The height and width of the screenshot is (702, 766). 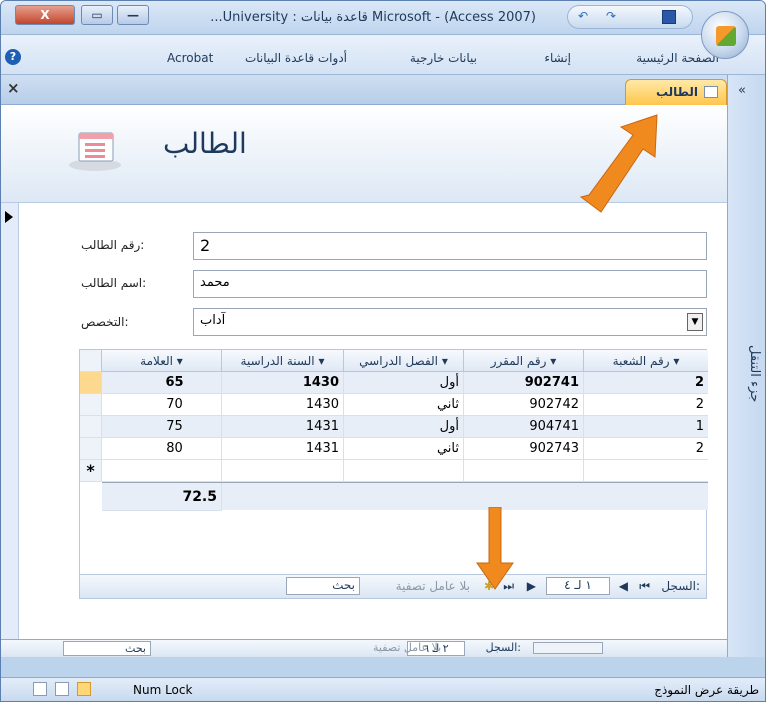 I want to click on table-row: 65 1430 أول 902741 2, so click(x=405, y=383).